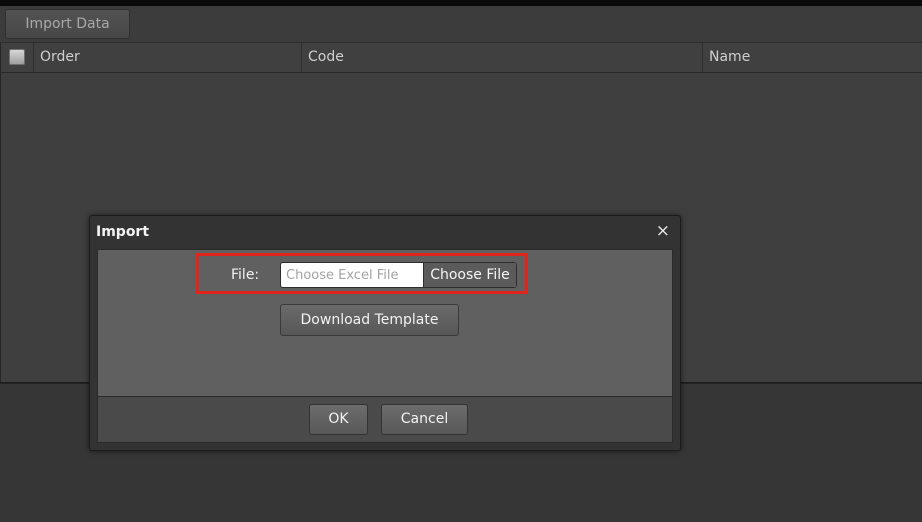 The image size is (922, 522). What do you see at coordinates (469, 275) in the screenshot?
I see `choose-file-button: Choose File` at bounding box center [469, 275].